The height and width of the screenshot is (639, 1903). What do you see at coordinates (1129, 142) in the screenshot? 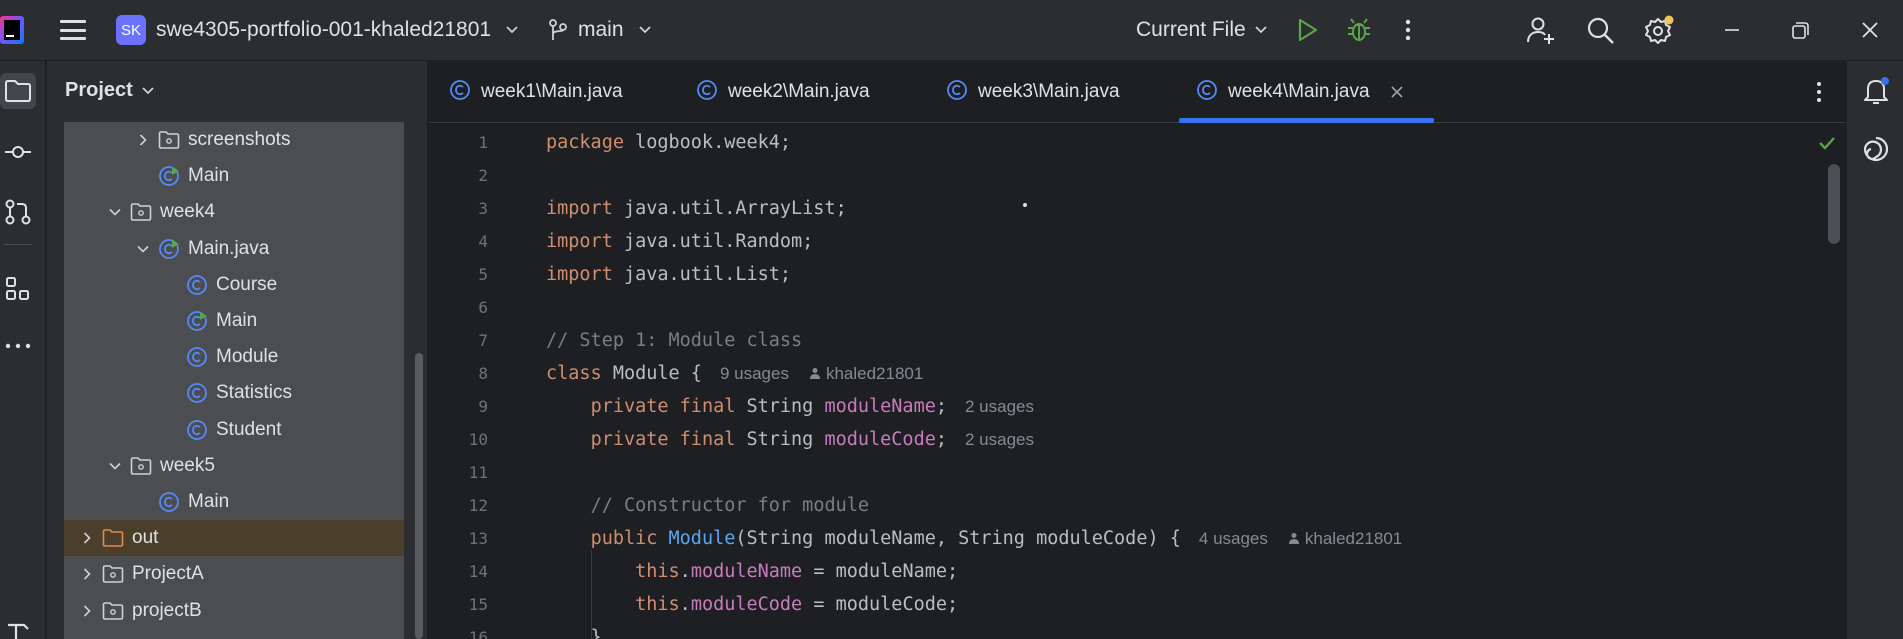
I see `code-line: 1 package logbook.week4;` at bounding box center [1129, 142].